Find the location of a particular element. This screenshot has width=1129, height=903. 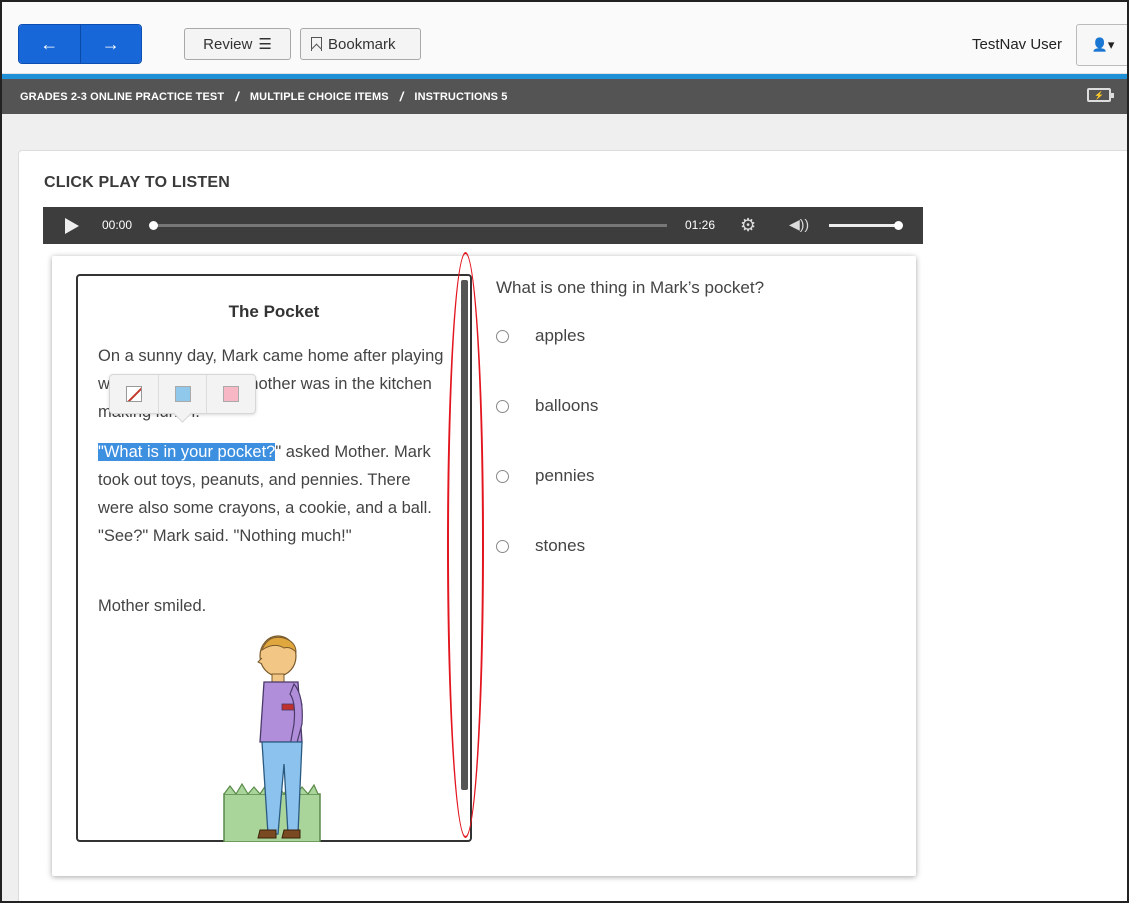

highlighted-text: "What is in your pocket? is located at coordinates (187, 452).